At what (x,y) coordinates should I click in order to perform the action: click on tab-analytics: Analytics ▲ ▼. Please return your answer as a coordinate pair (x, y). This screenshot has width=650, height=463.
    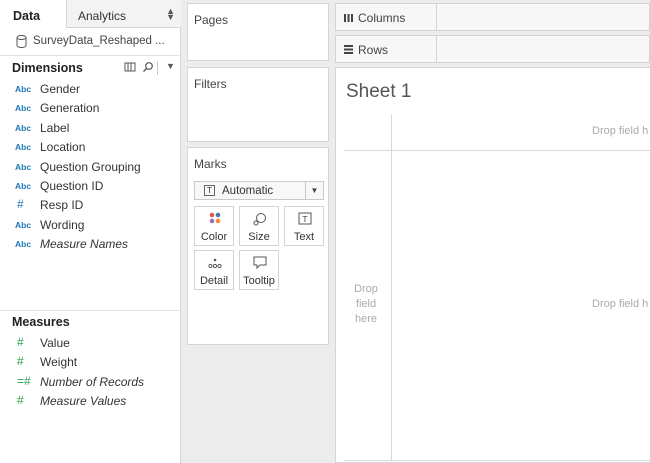
    Looking at the image, I should click on (123, 13).